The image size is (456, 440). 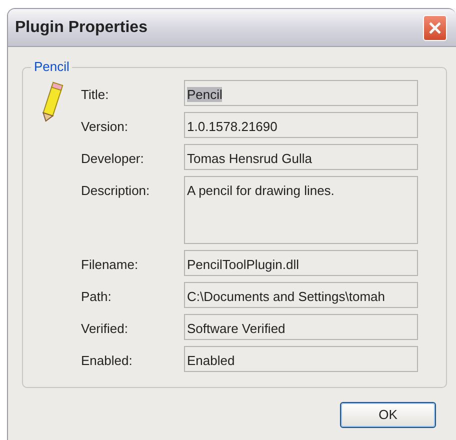 I want to click on field-label: Path:, so click(x=96, y=297).